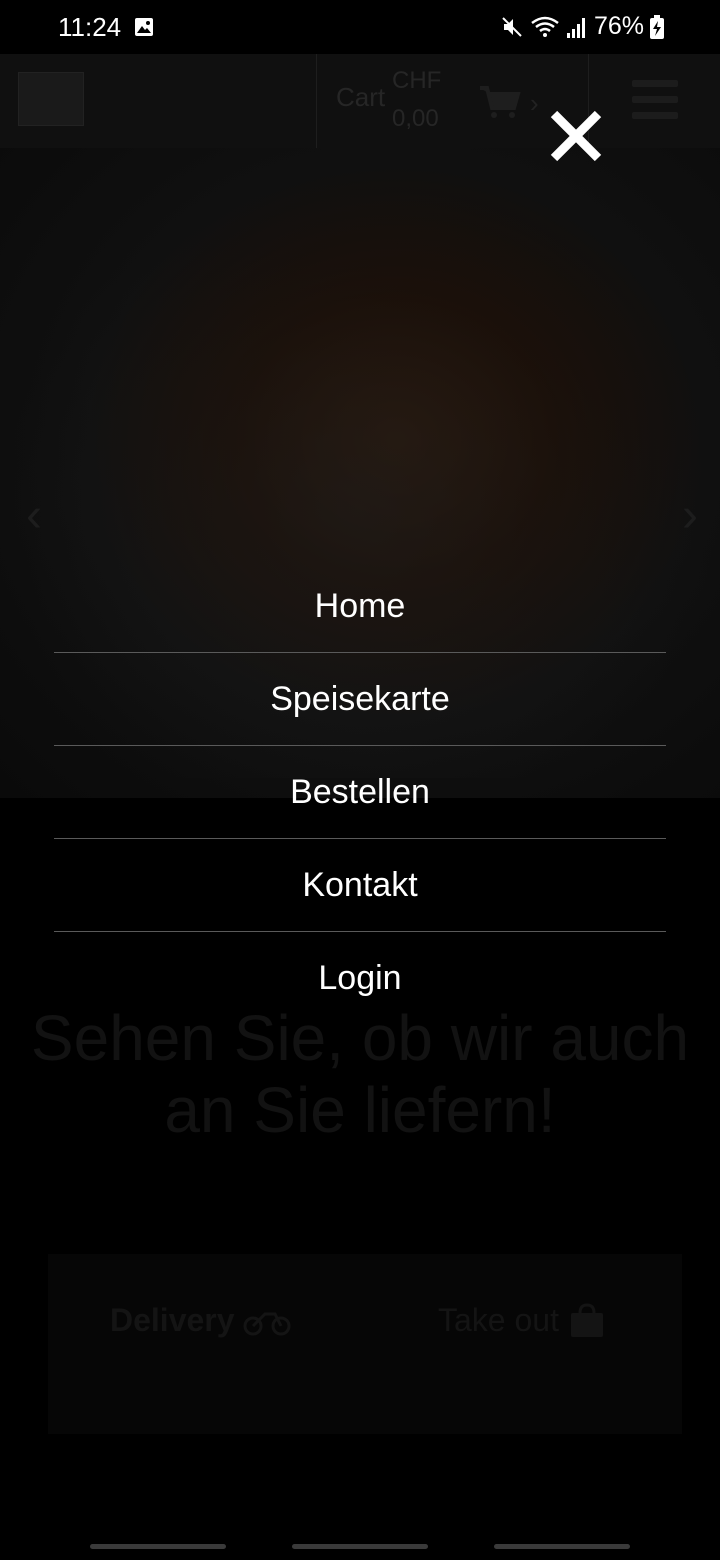  What do you see at coordinates (360, 606) in the screenshot?
I see `menu-item-home: Home` at bounding box center [360, 606].